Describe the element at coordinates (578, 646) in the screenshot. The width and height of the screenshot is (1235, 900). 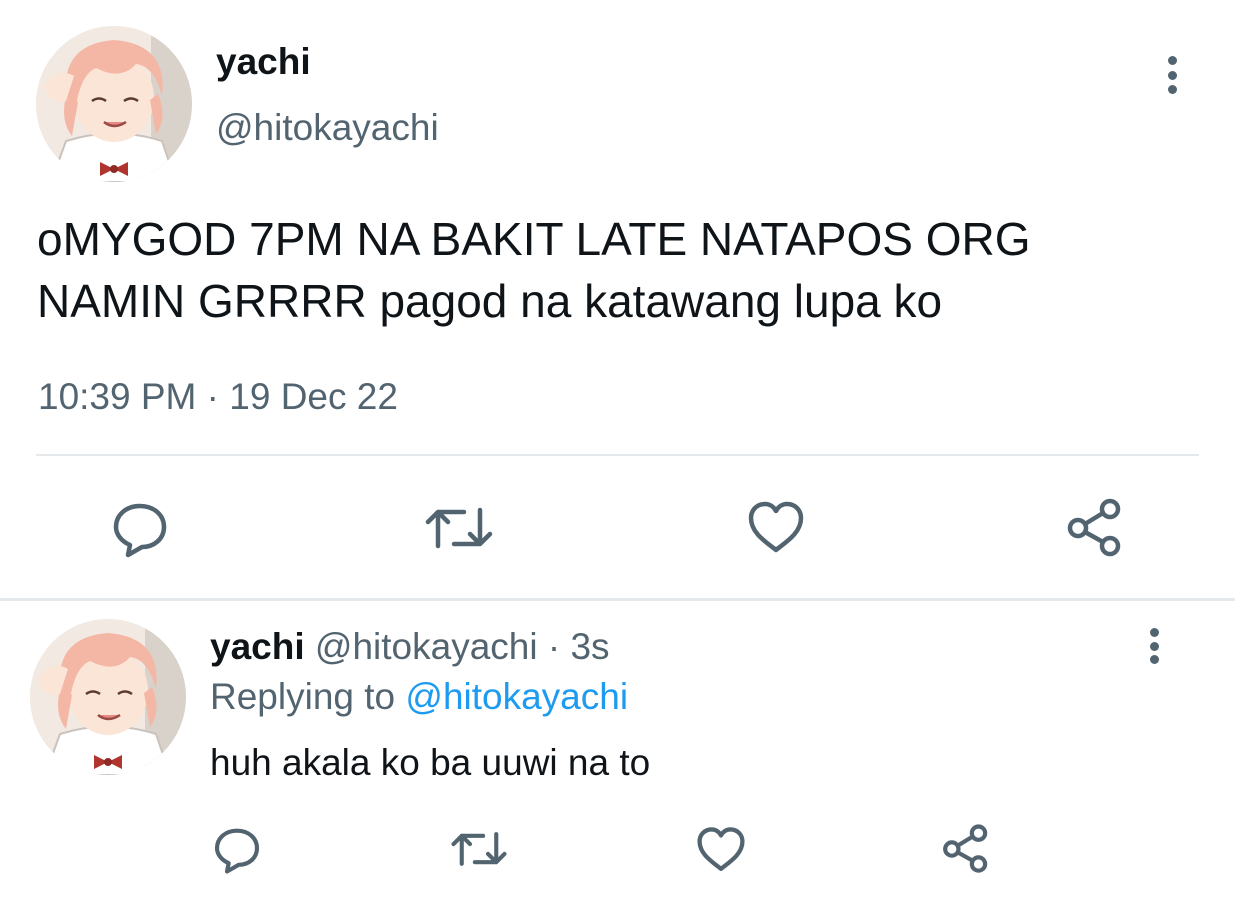
I see `reply-relative-time: · 3s` at that location.